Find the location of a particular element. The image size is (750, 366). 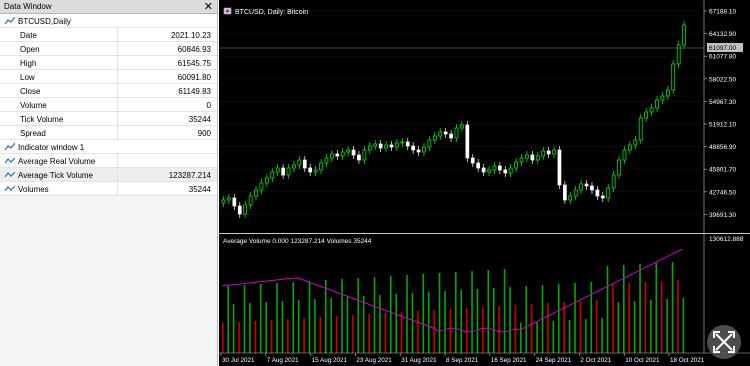

price-tick-label: 45801.70 is located at coordinates (722, 170).